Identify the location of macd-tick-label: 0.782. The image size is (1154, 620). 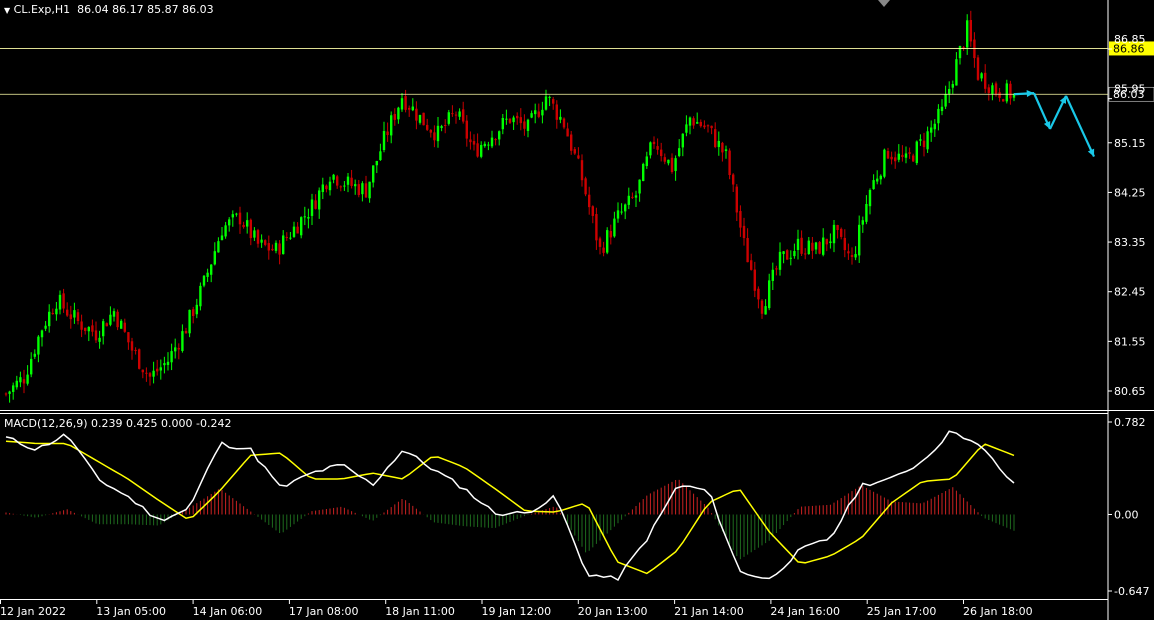
(1130, 422).